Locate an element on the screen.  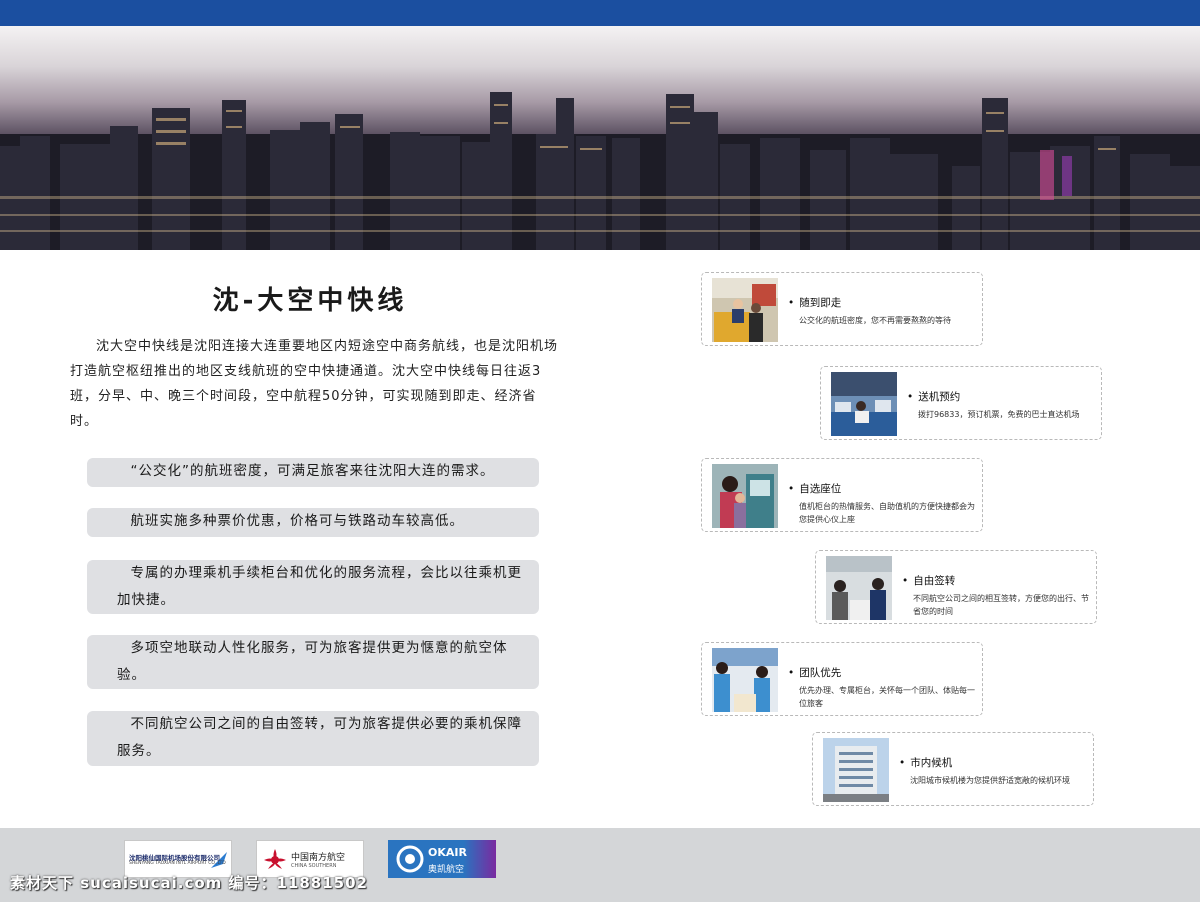
service-title: 市内候机 is located at coordinates (925, 762).